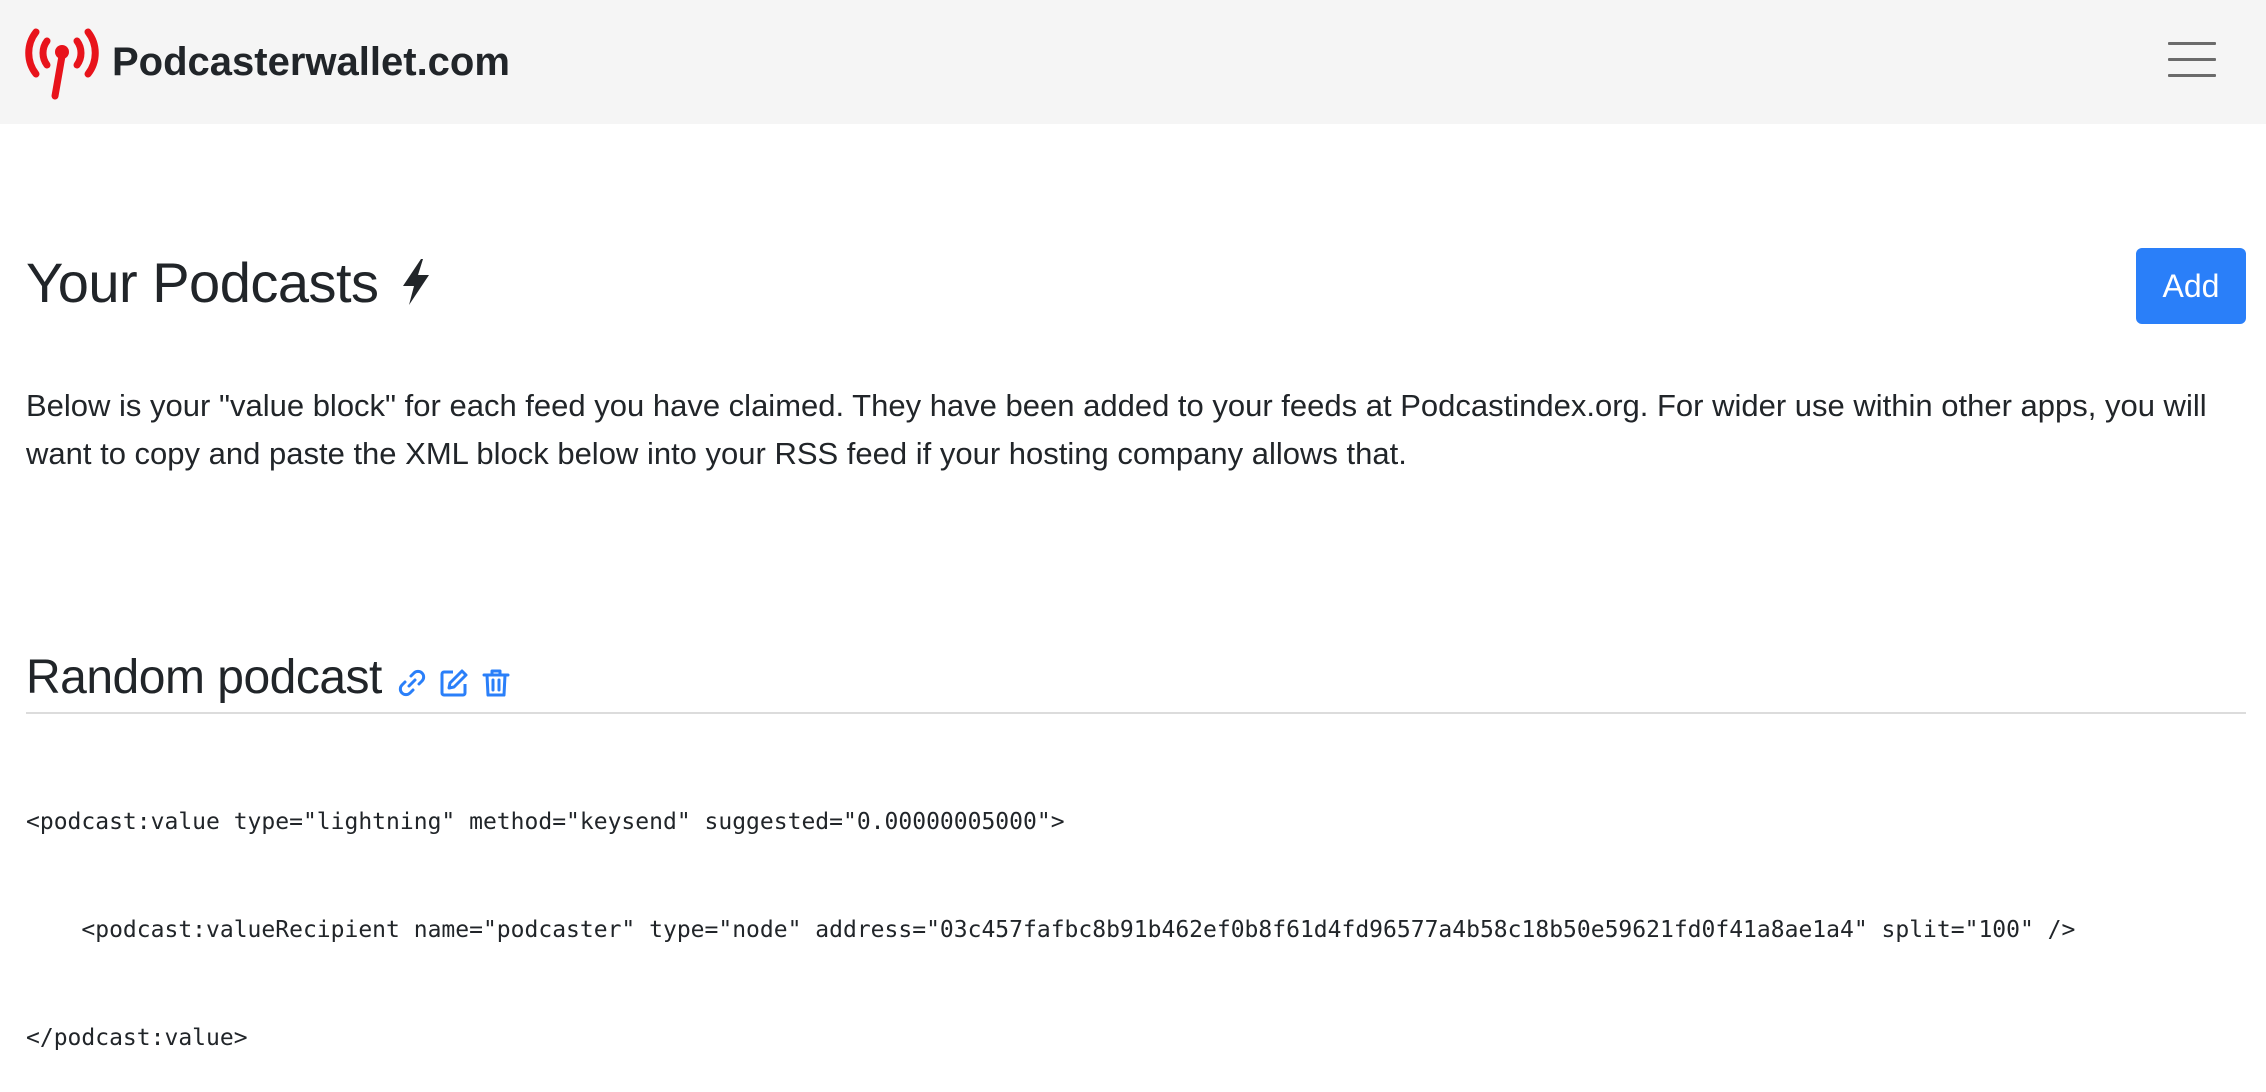  What do you see at coordinates (496, 683) in the screenshot?
I see `trash-icon` at bounding box center [496, 683].